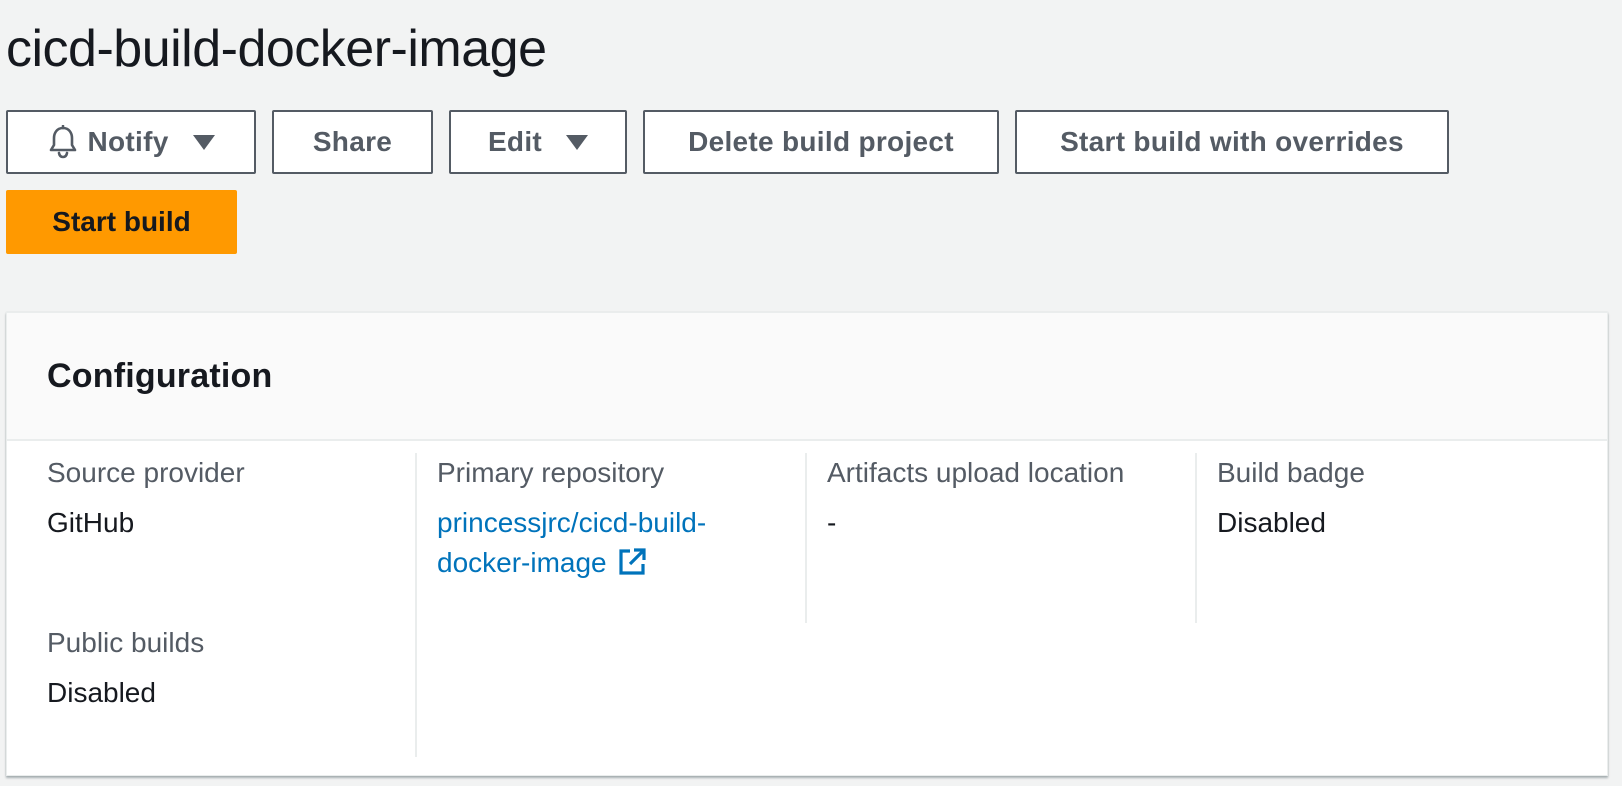 This screenshot has height=786, width=1622. I want to click on delete-build-project-button: Delete build project, so click(821, 142).